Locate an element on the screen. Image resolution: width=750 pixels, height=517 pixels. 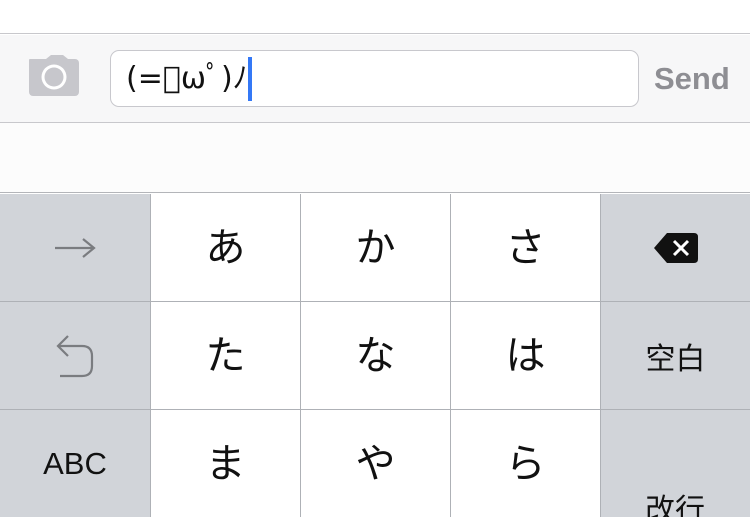
undo-icon is located at coordinates (75, 355).